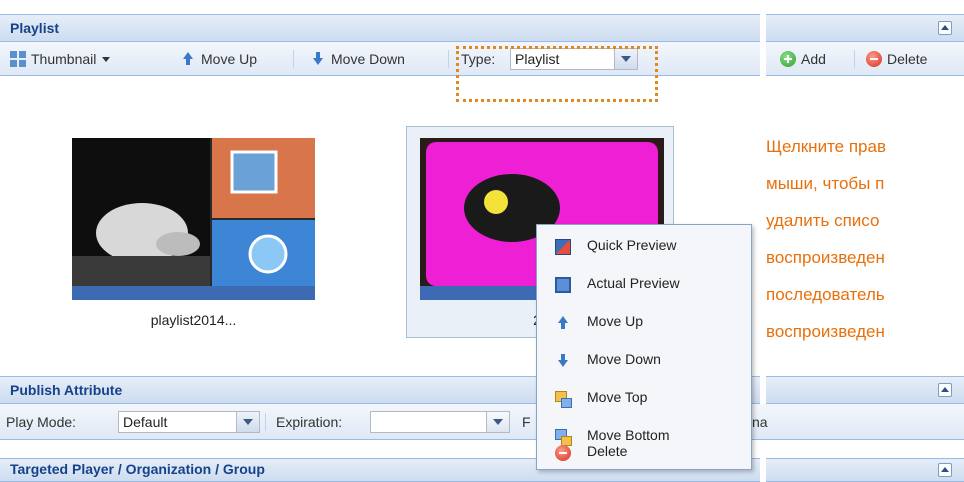 This screenshot has width=964, height=482. I want to click on thumbnail-view-button: Thumbnail, so click(60, 59).